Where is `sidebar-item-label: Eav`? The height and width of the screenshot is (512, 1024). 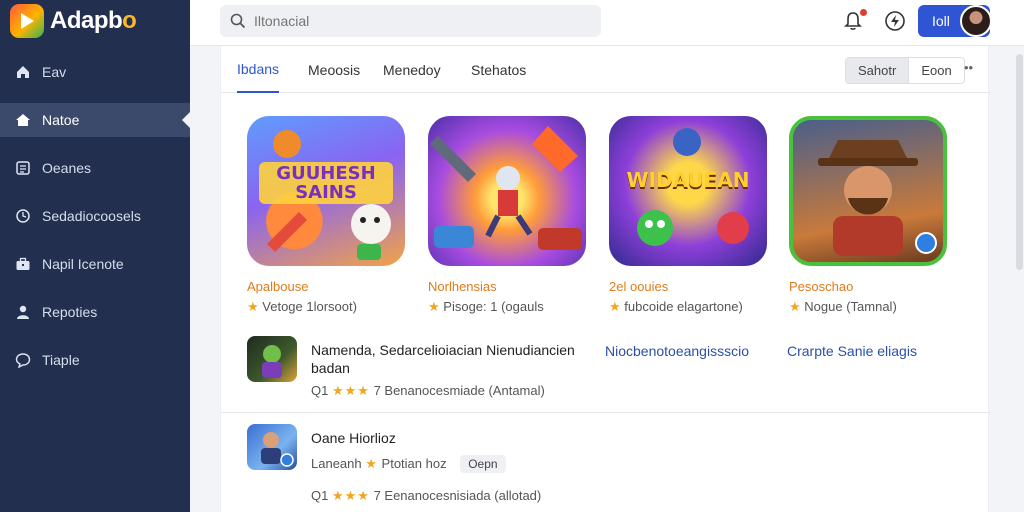
sidebar-item-label: Eav is located at coordinates (54, 72).